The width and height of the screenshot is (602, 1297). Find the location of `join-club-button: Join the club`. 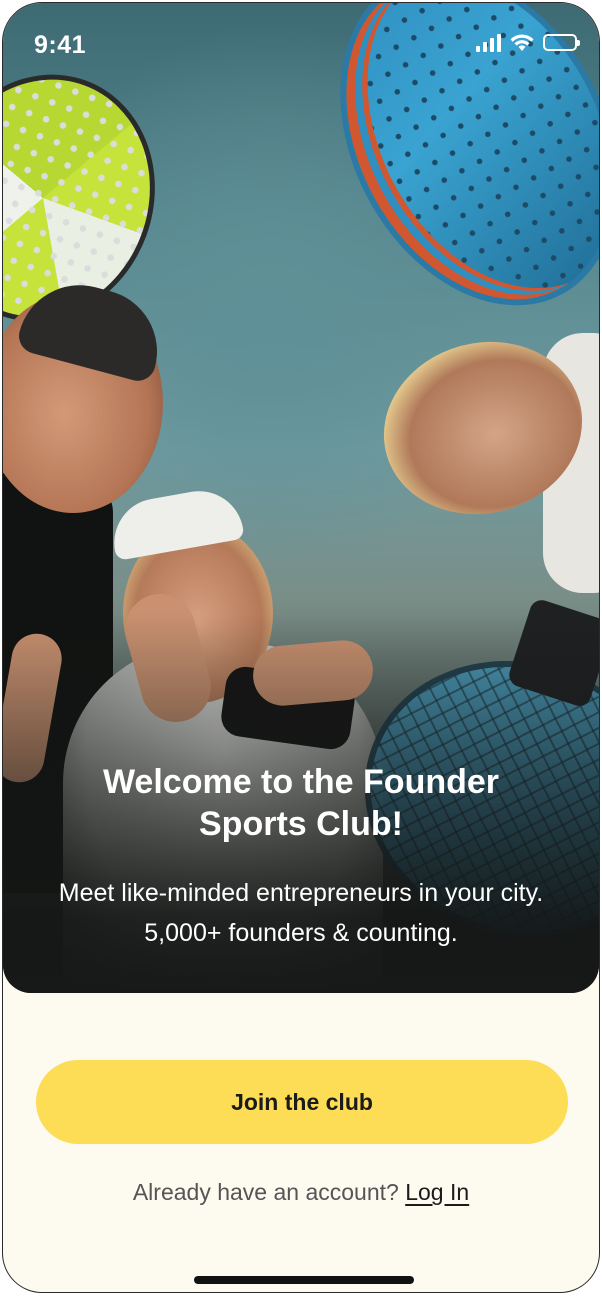

join-club-button: Join the club is located at coordinates (302, 1102).